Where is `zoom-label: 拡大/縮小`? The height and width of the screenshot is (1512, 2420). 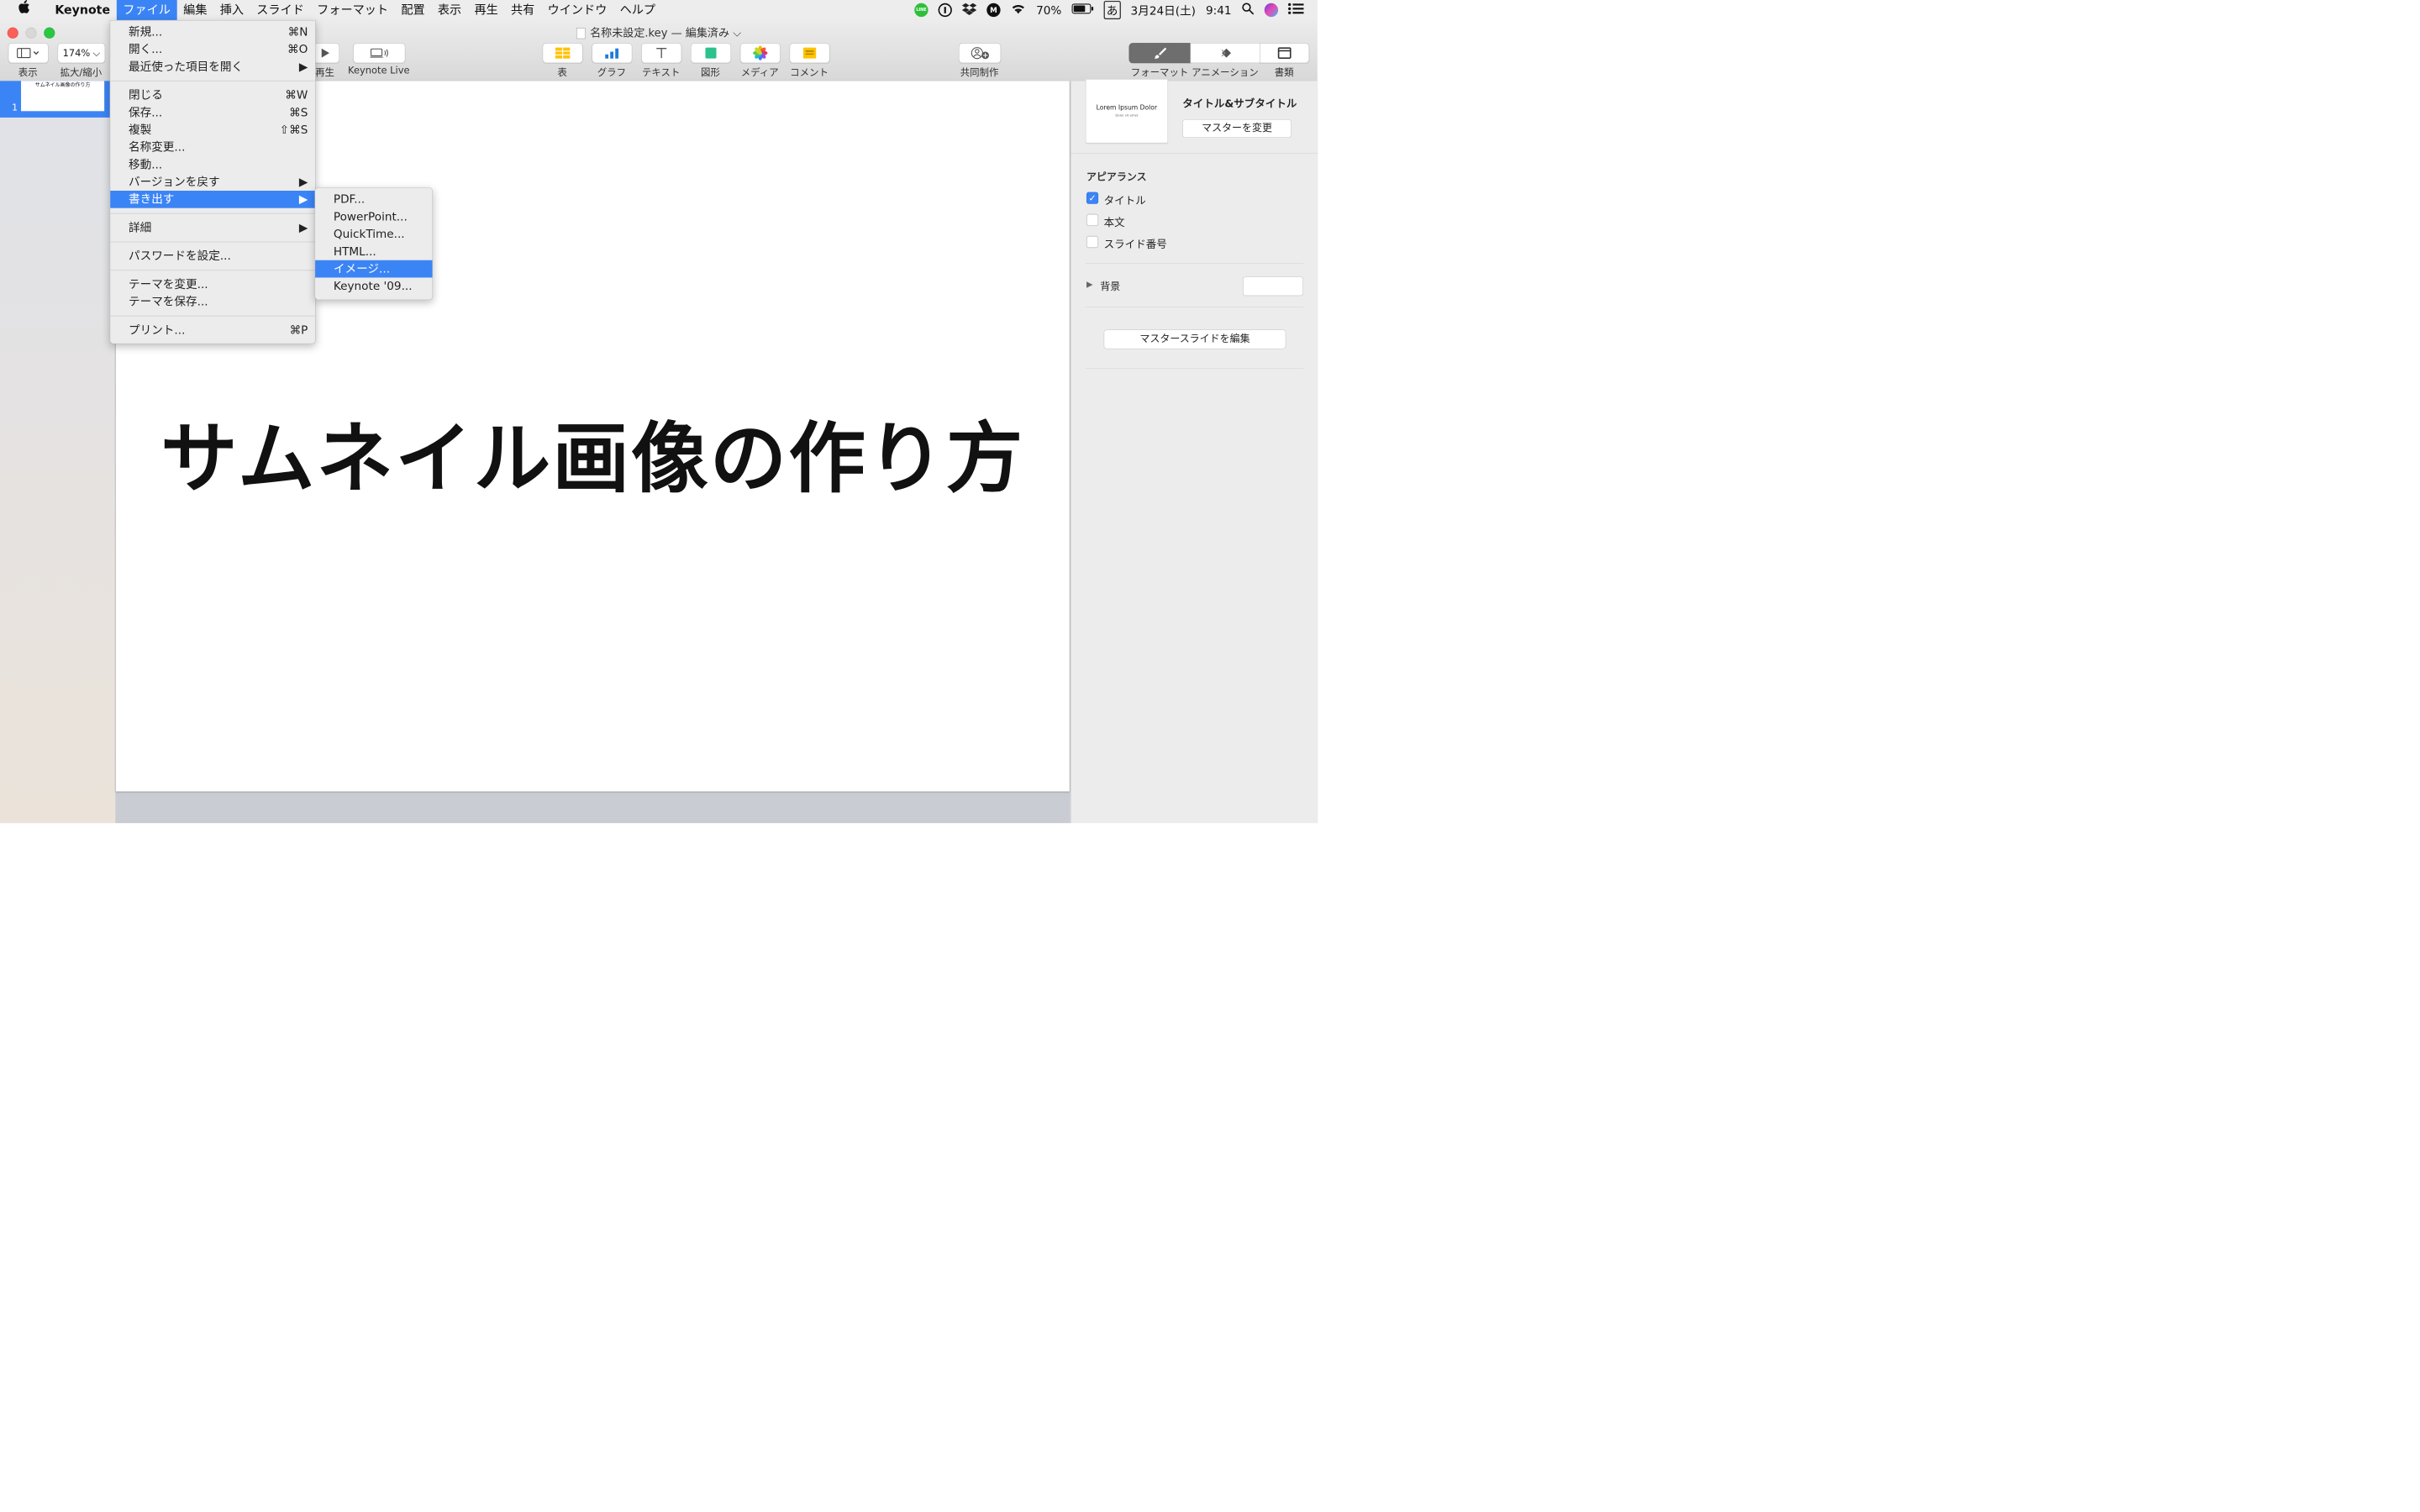 zoom-label: 拡大/縮小 is located at coordinates (81, 72).